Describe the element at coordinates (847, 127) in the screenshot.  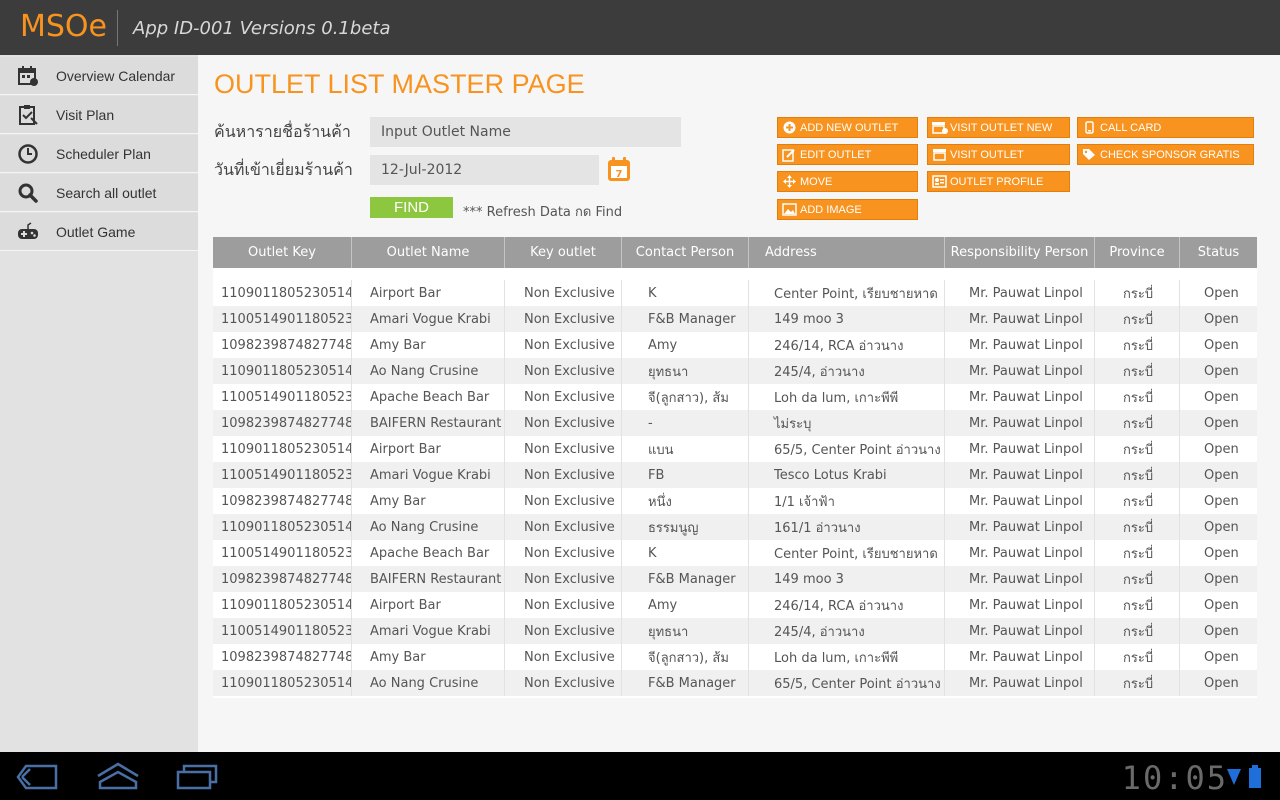
I see `add-new-outlet-button: ADD NEW OUTLET` at that location.